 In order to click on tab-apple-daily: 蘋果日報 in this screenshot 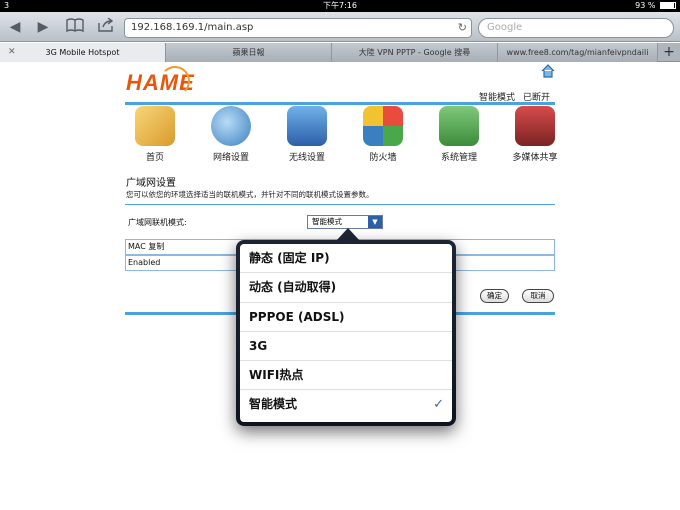, I will do `click(249, 52)`.